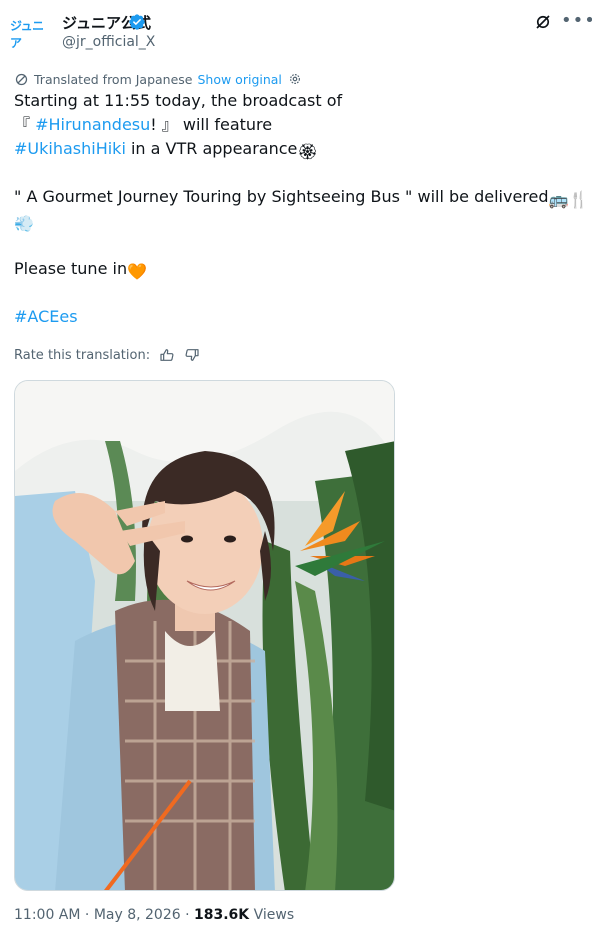 The width and height of the screenshot is (592, 938). Describe the element at coordinates (137, 915) in the screenshot. I see `tweet-date: May 8, 2026` at that location.